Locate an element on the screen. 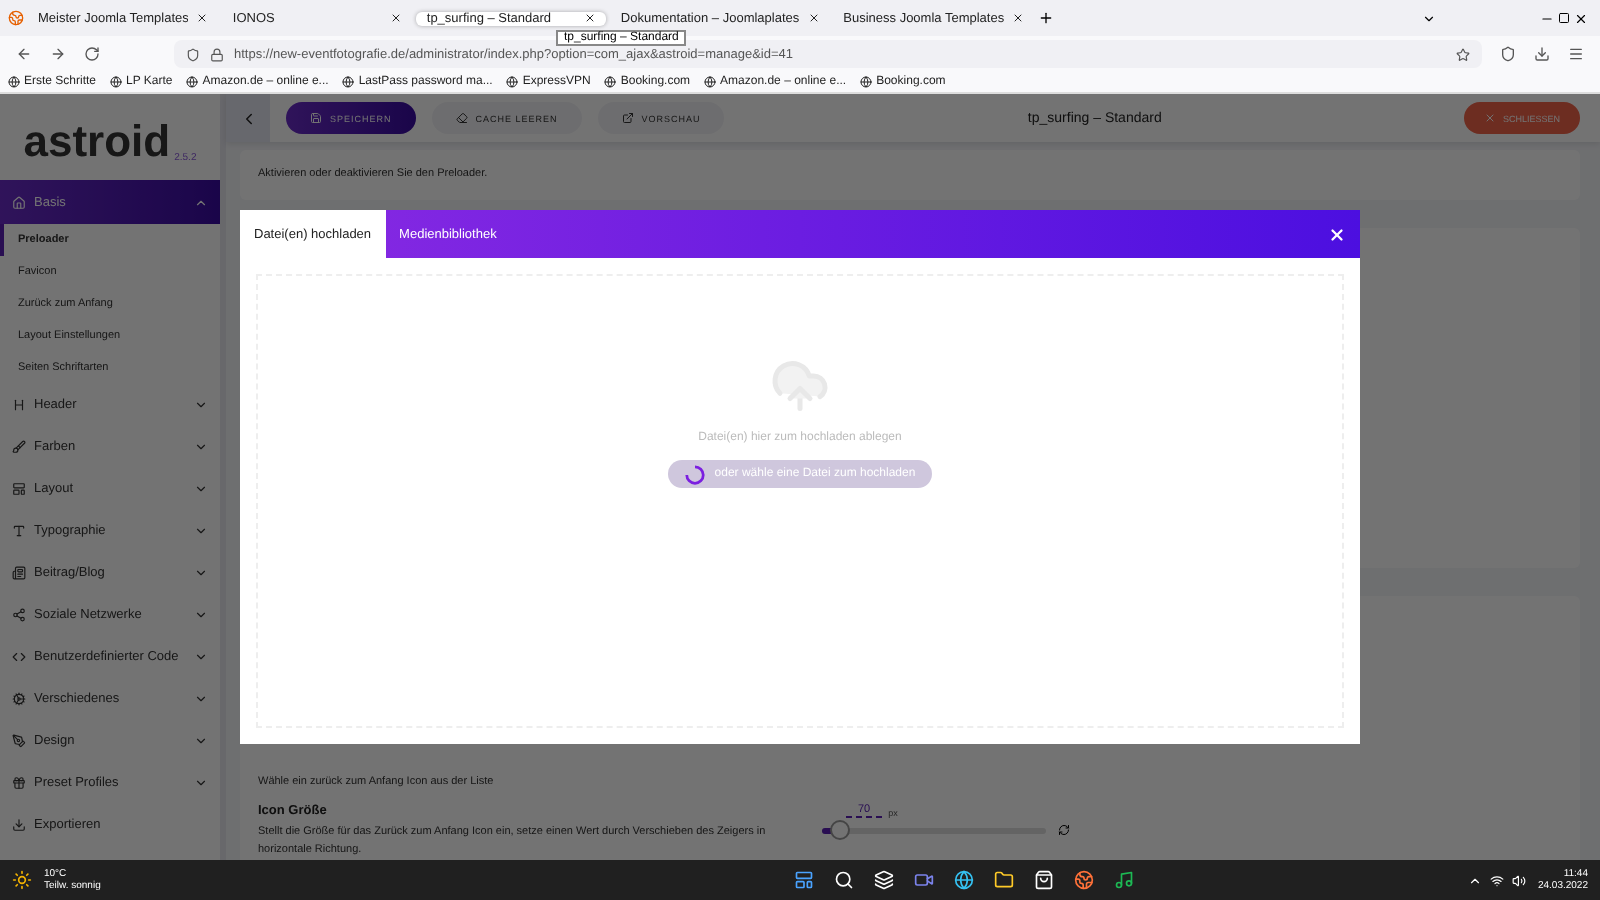 This screenshot has height=900, width=1600. gear-icon is located at coordinates (19, 699).